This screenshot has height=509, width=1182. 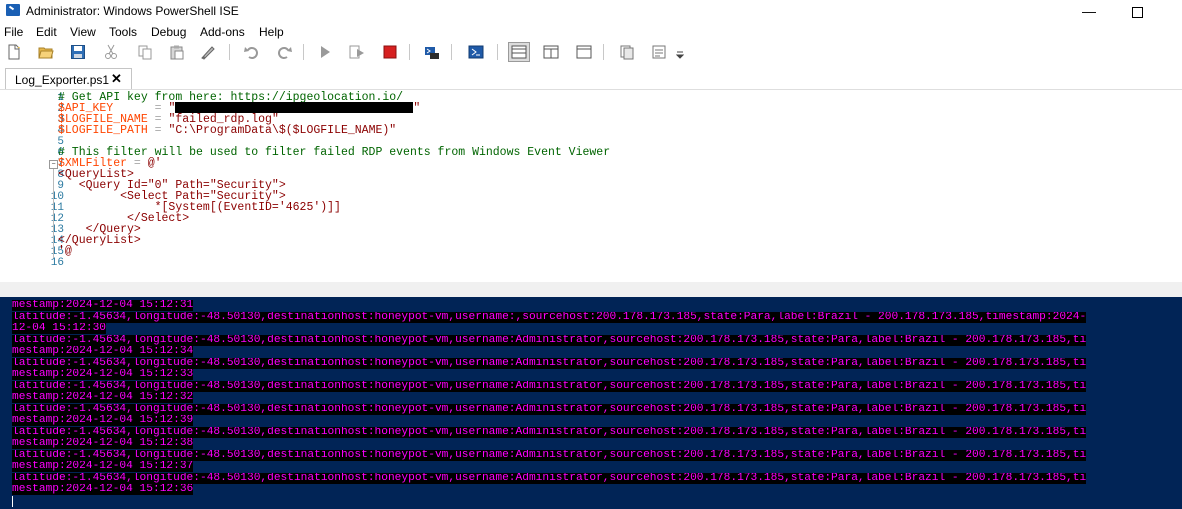 I want to click on fold-toggle-icon: −, so click(x=53, y=164).